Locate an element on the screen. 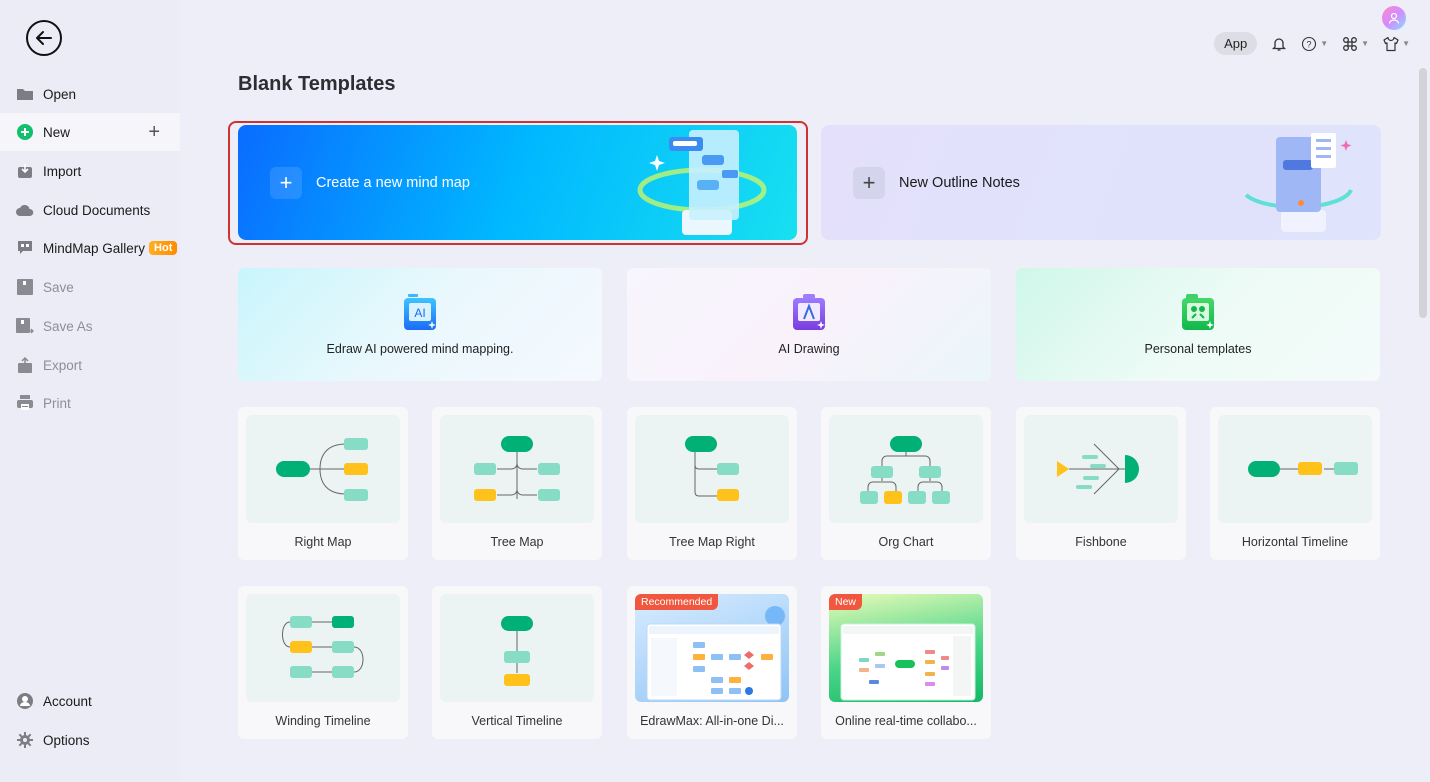 This screenshot has height=782, width=1430. sidebar-item-label: Import is located at coordinates (62, 171).